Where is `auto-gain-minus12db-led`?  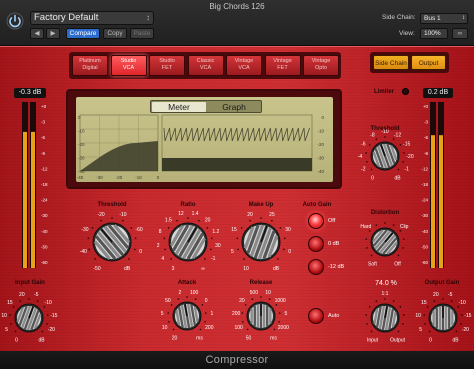 auto-gain-minus12db-led is located at coordinates (316, 267).